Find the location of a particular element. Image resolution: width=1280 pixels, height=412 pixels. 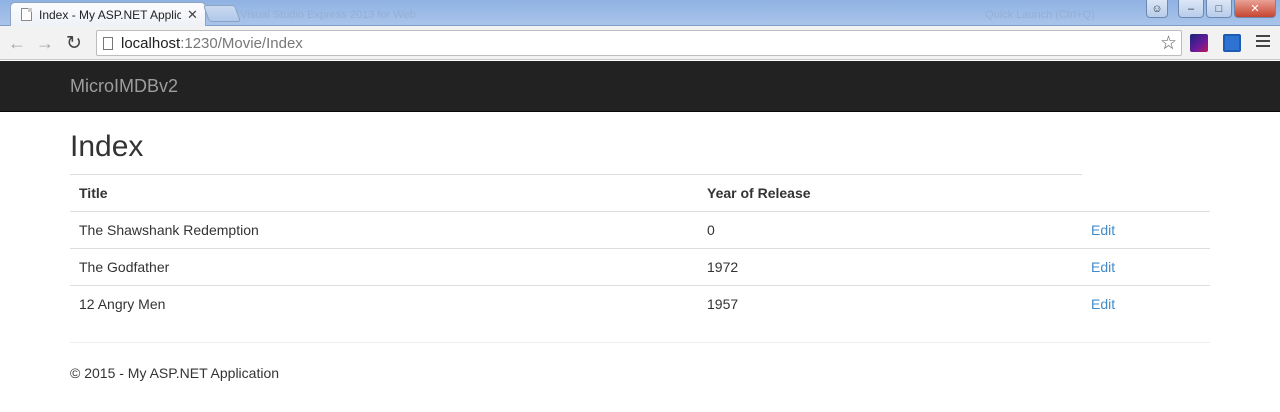

minimize-button: – is located at coordinates (1191, 9).